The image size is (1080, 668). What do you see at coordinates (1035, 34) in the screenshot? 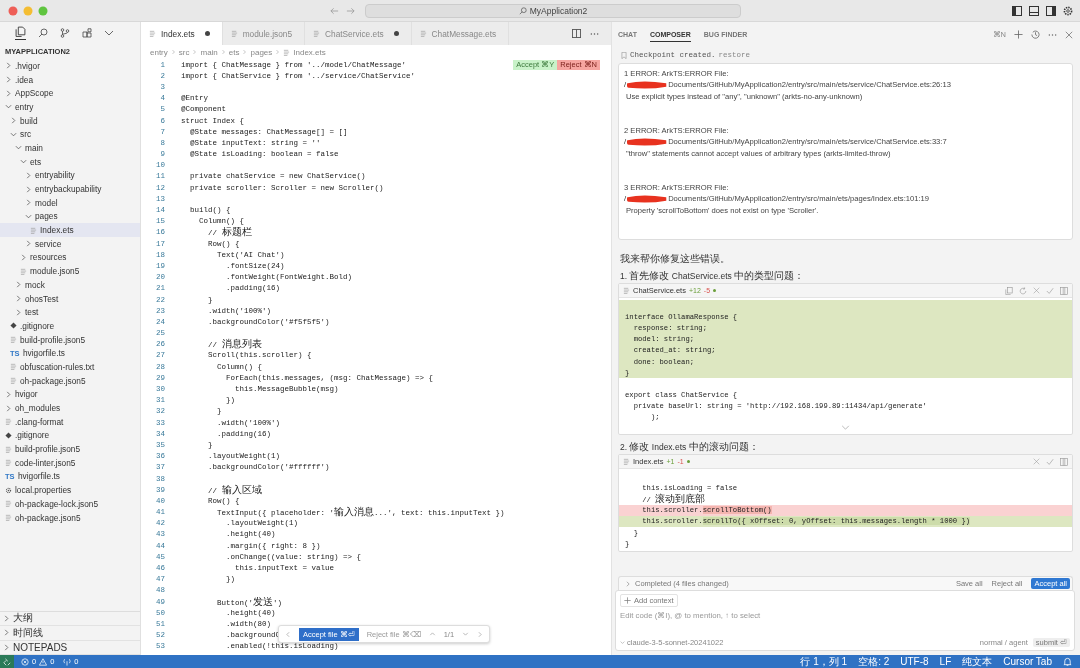
I see `history-icon` at bounding box center [1035, 34].